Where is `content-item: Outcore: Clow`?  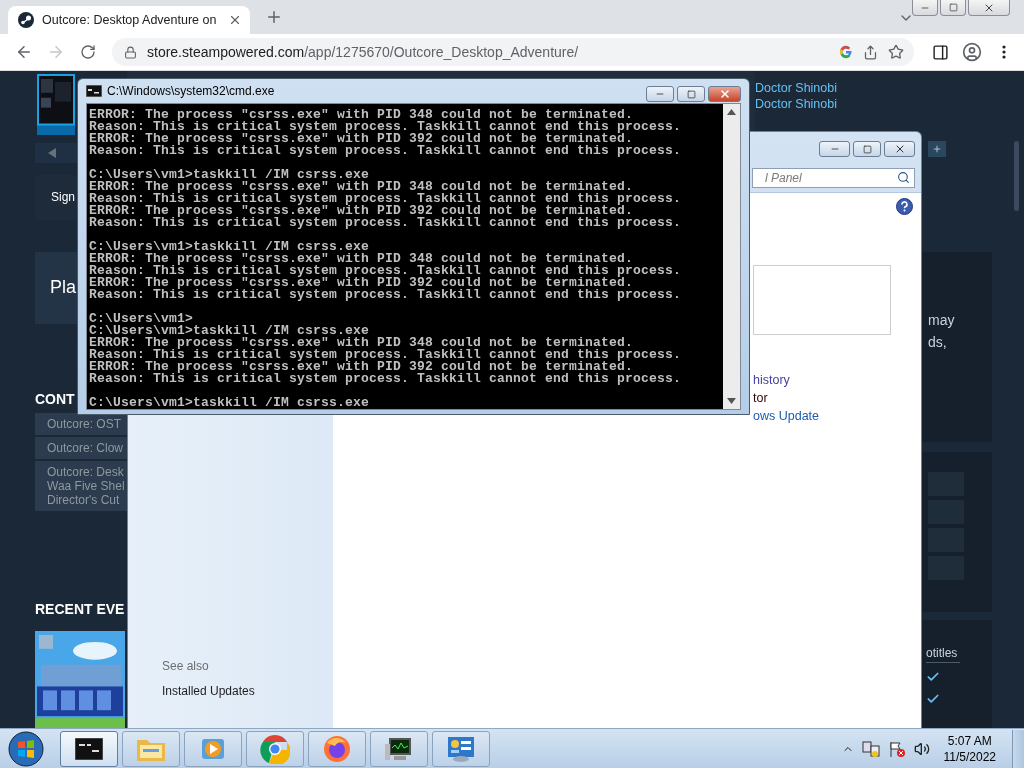 content-item: Outcore: Clow is located at coordinates (81, 448).